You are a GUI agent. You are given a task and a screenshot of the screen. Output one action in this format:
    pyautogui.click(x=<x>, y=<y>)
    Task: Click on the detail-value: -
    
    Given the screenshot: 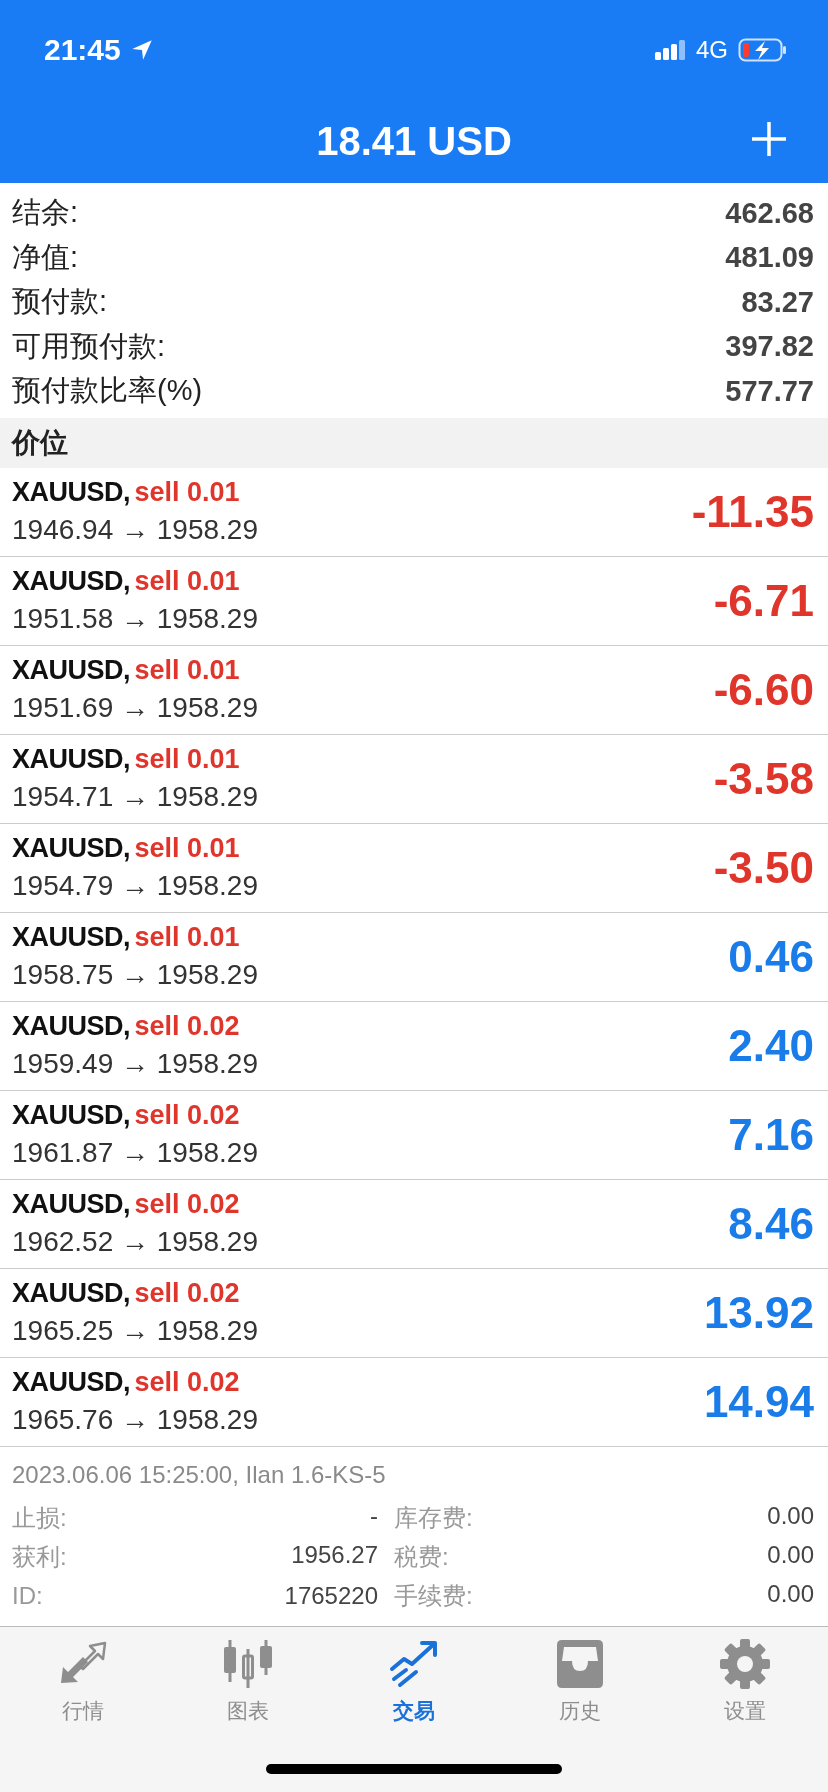 What is the action you would take?
    pyautogui.click(x=374, y=1516)
    